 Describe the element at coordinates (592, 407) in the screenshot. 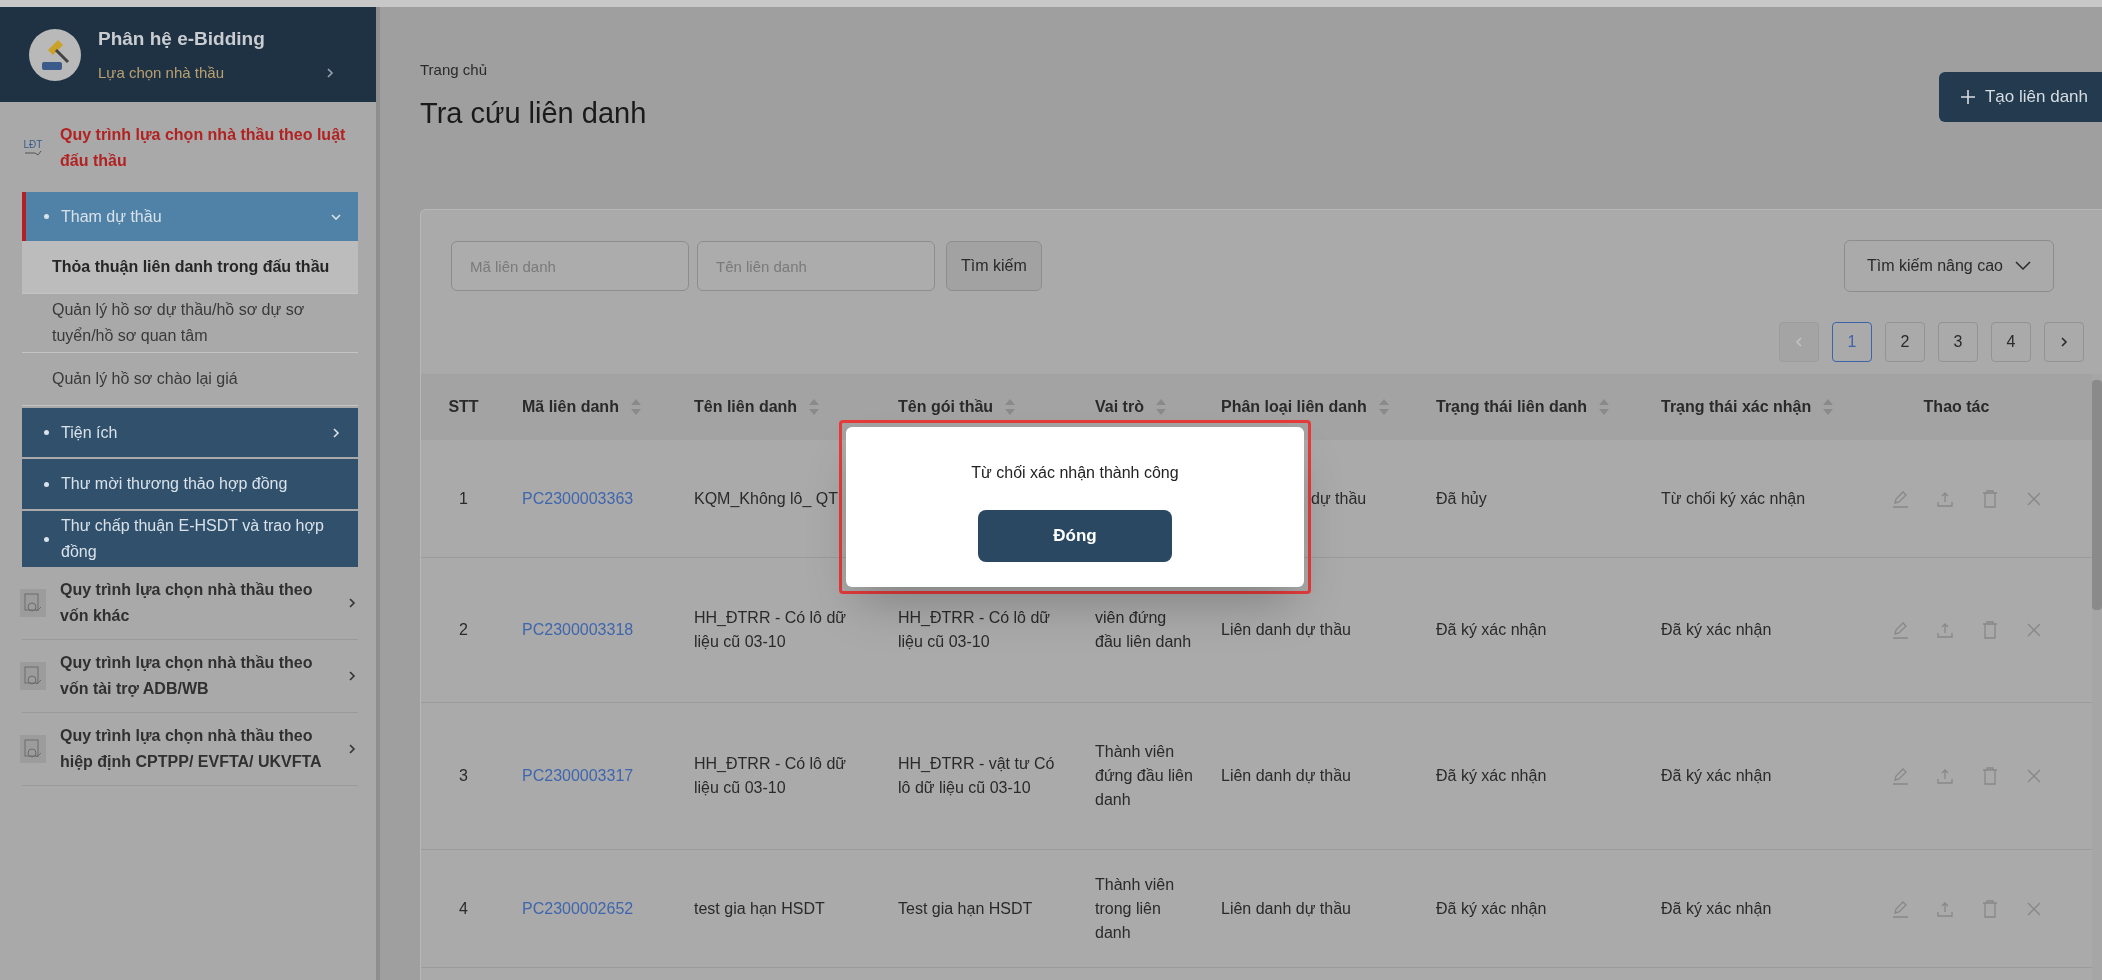

I see `table-header-cell: Mã liên danh` at that location.